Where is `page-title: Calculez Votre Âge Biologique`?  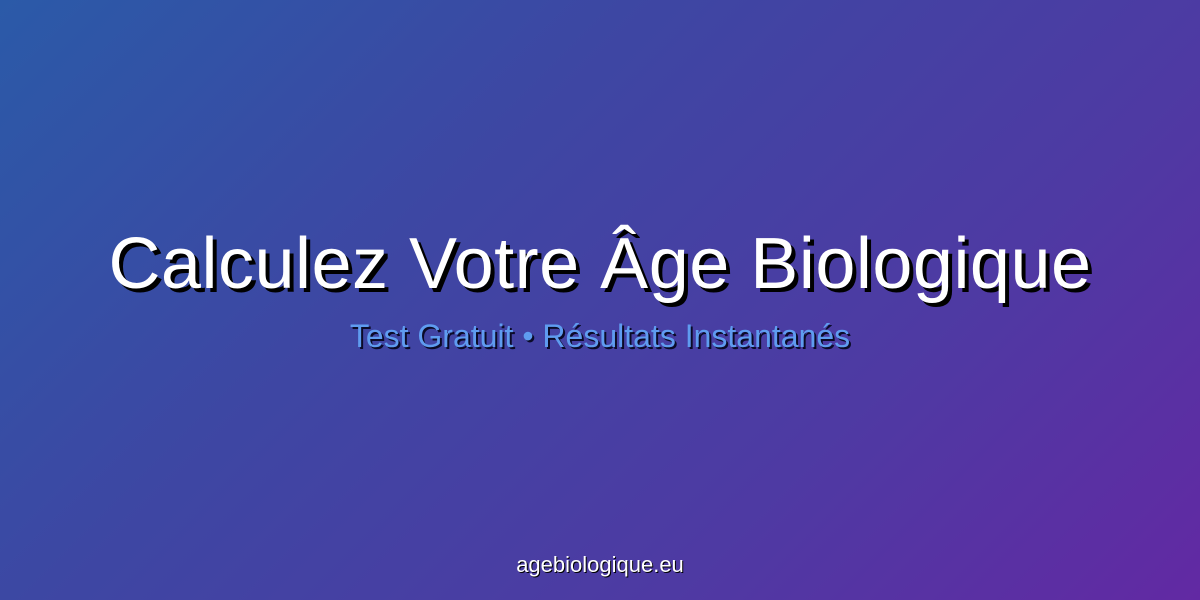
page-title: Calculez Votre Âge Biologique is located at coordinates (600, 264).